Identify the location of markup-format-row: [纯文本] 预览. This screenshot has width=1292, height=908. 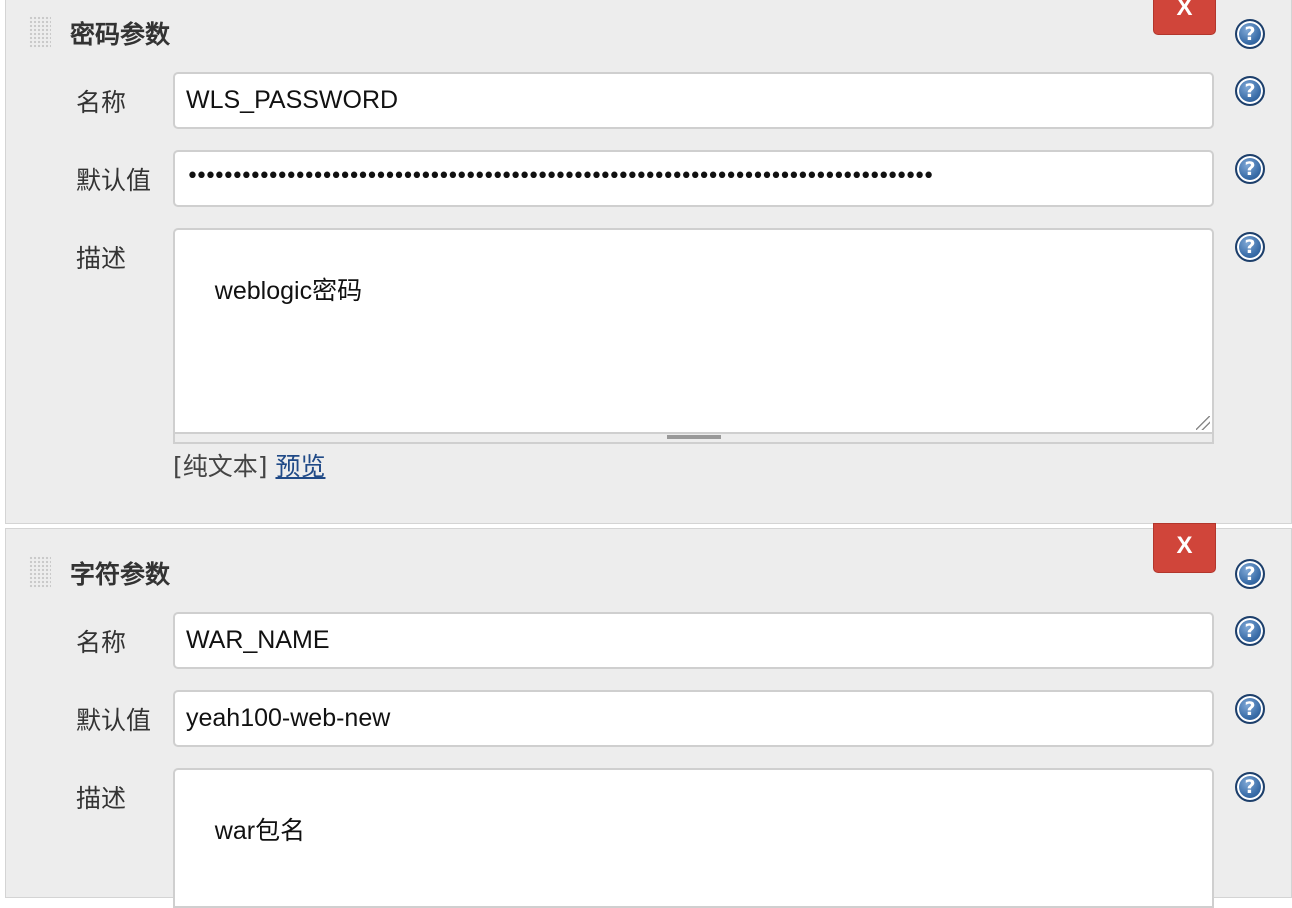
(249, 465).